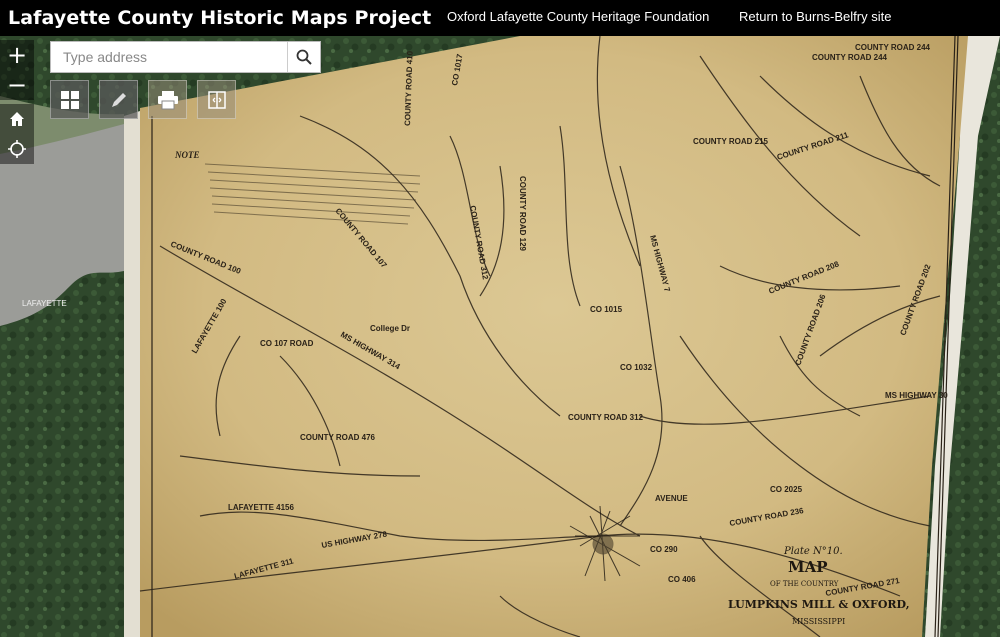  I want to click on home-icon, so click(17, 119).